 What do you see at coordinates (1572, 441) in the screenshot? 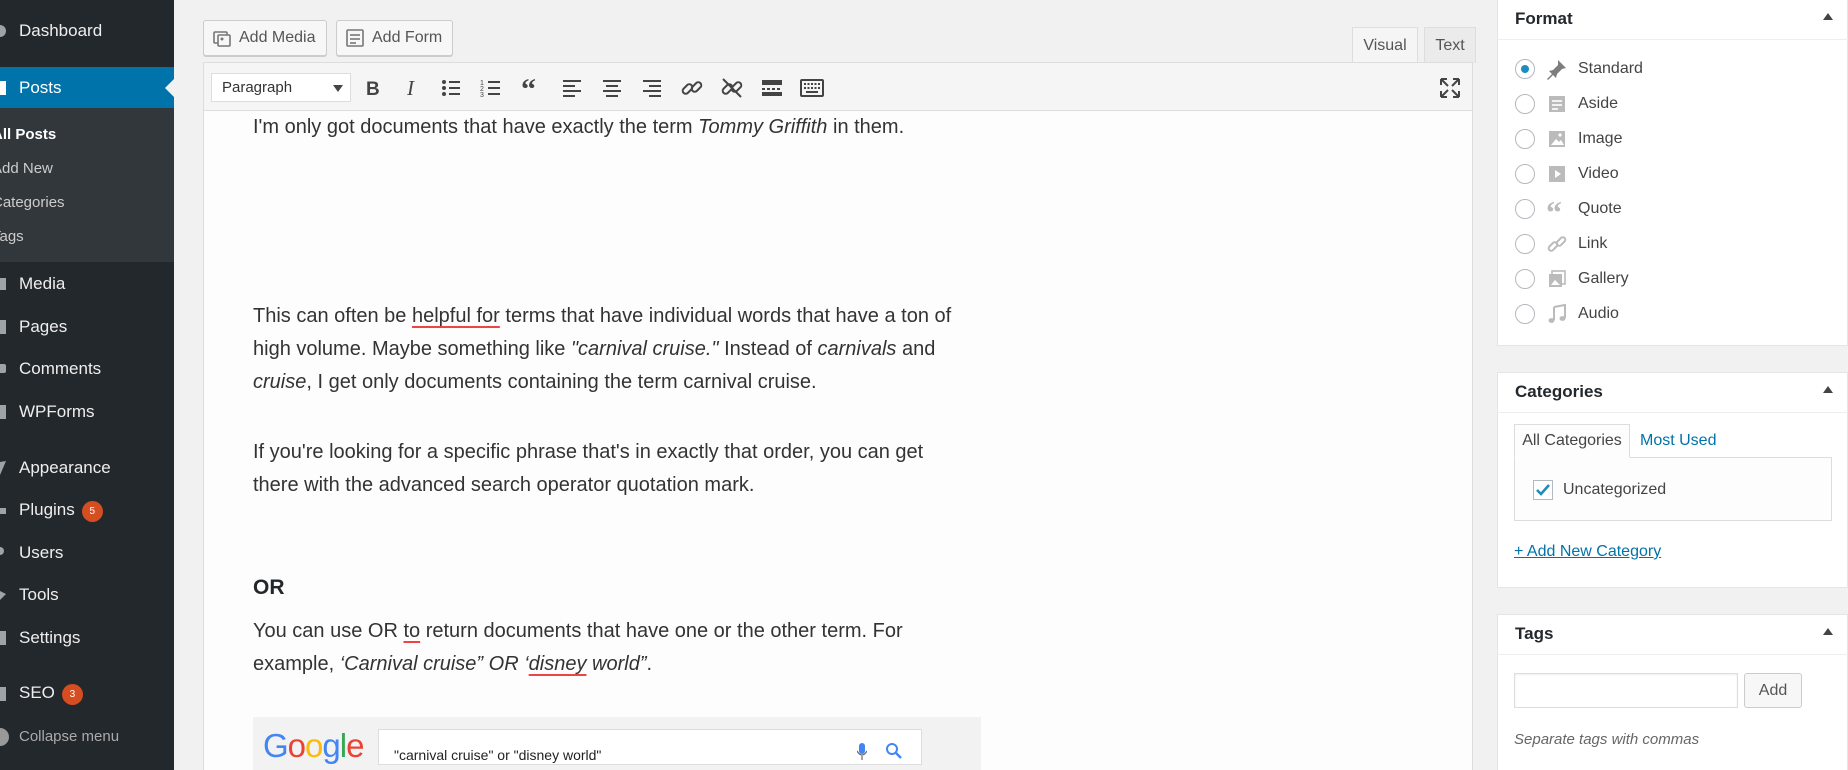
I see `tab-all-categories: All Categories` at bounding box center [1572, 441].